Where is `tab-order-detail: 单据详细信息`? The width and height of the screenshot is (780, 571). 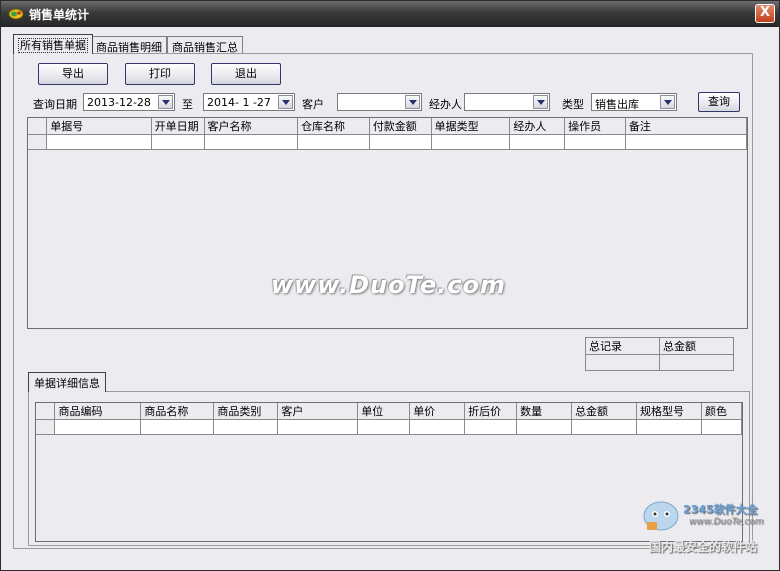
tab-order-detail: 单据详细信息 is located at coordinates (67, 382).